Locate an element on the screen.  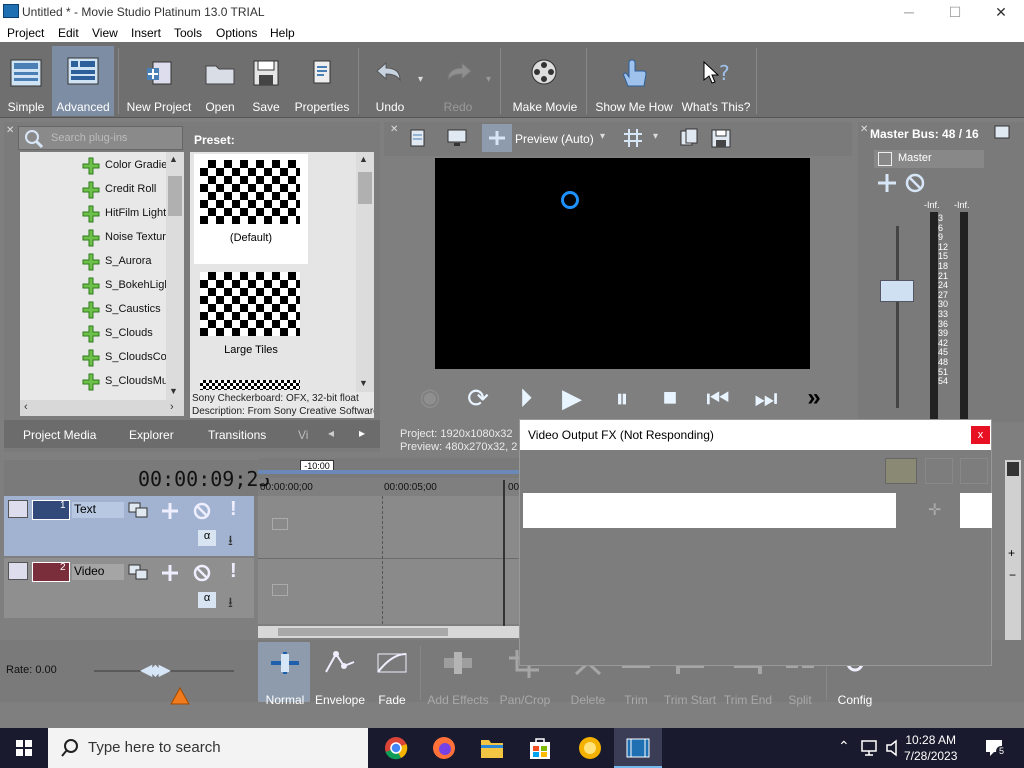
add-fx-icon: ✛ is located at coordinates (934, 510).